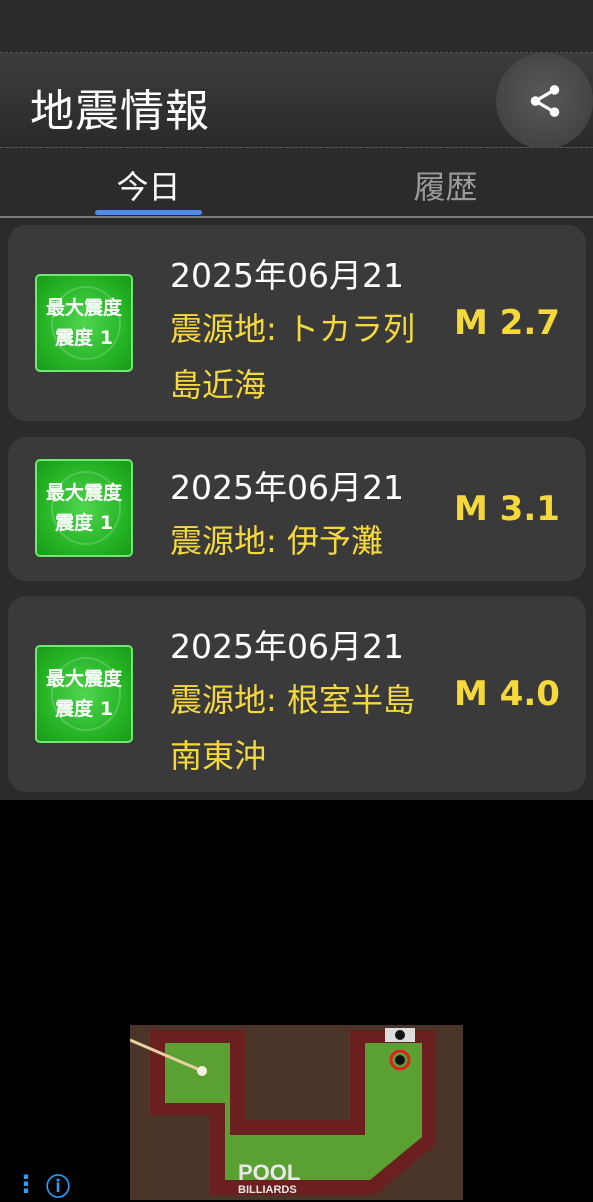  Describe the element at coordinates (120, 111) in the screenshot. I see `page-title: 地震情報` at that location.